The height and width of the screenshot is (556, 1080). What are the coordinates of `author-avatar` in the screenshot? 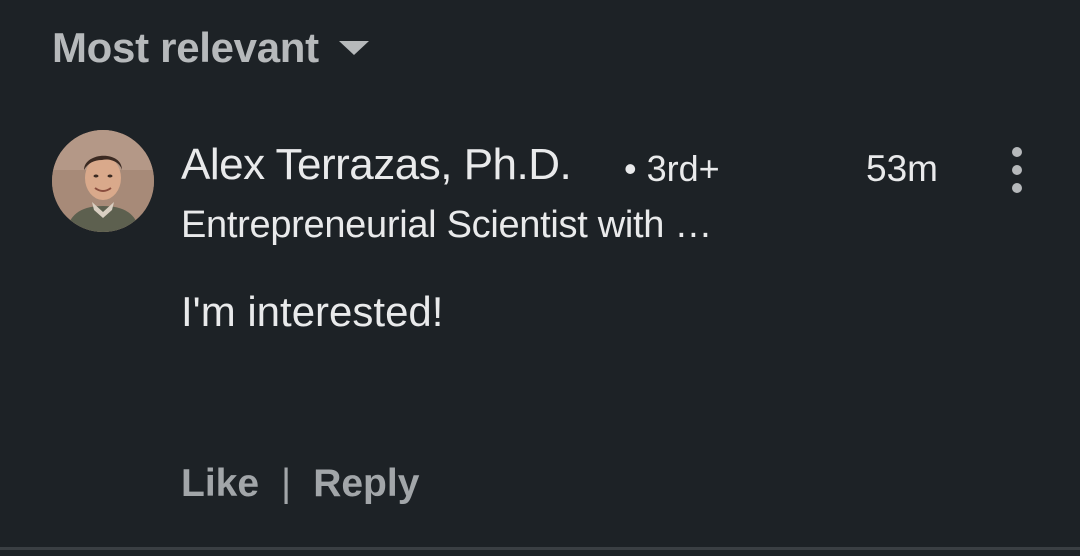 It's located at (103, 181).